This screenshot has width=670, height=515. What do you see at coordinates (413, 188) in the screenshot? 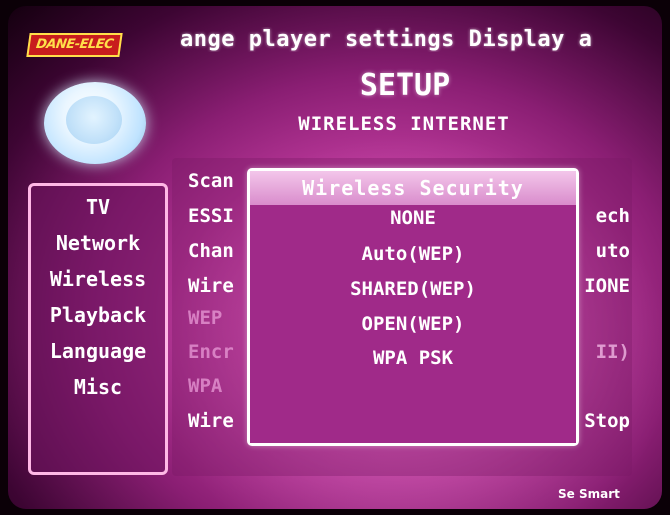
I see `dialog-title: Wireless Security` at bounding box center [413, 188].